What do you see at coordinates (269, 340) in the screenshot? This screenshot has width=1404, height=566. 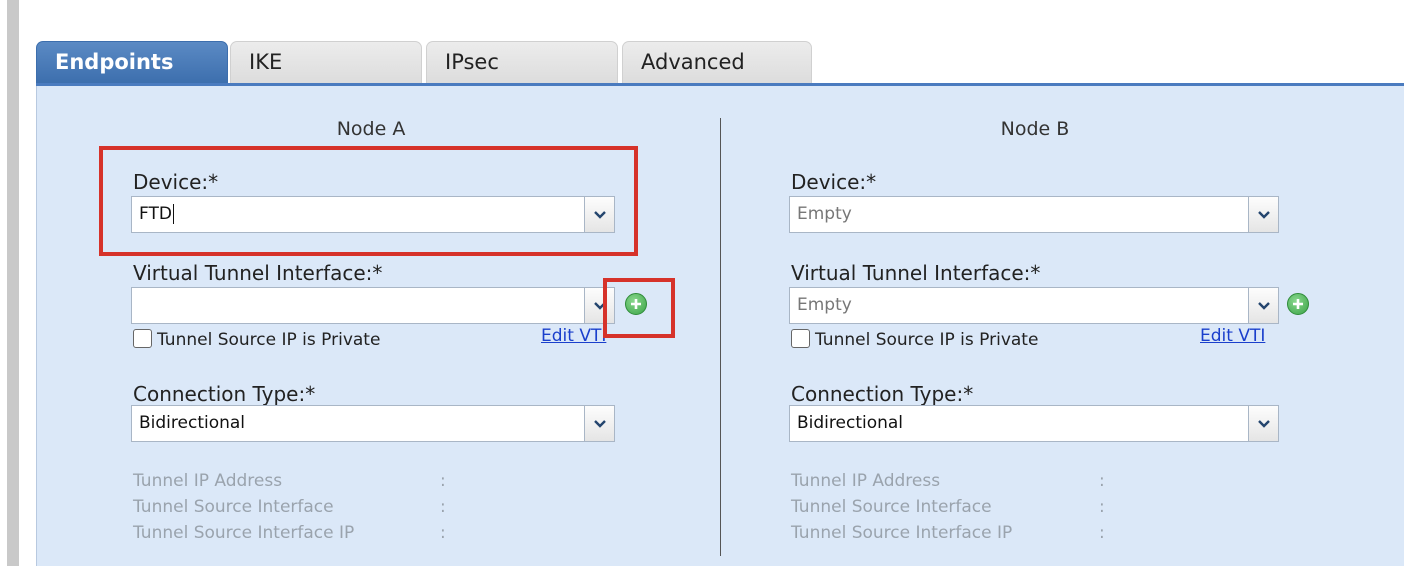 I see `node-a-tunnel-private-label: Tunnel Source IP is Private` at bounding box center [269, 340].